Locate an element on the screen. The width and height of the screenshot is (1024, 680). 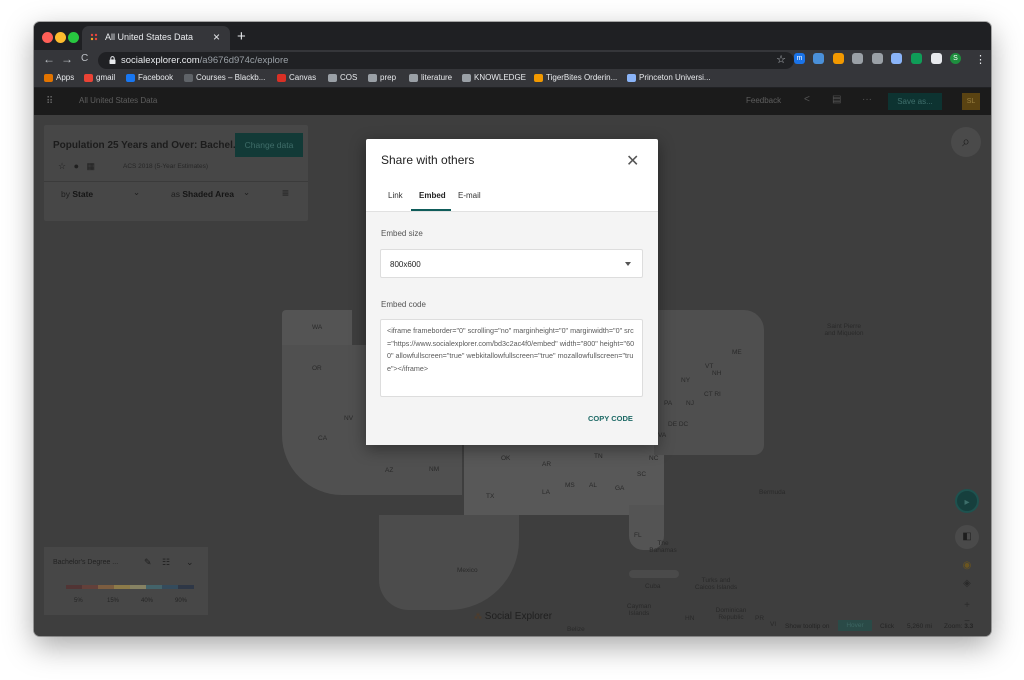
tab-embed: Embed is located at coordinates (432, 195).